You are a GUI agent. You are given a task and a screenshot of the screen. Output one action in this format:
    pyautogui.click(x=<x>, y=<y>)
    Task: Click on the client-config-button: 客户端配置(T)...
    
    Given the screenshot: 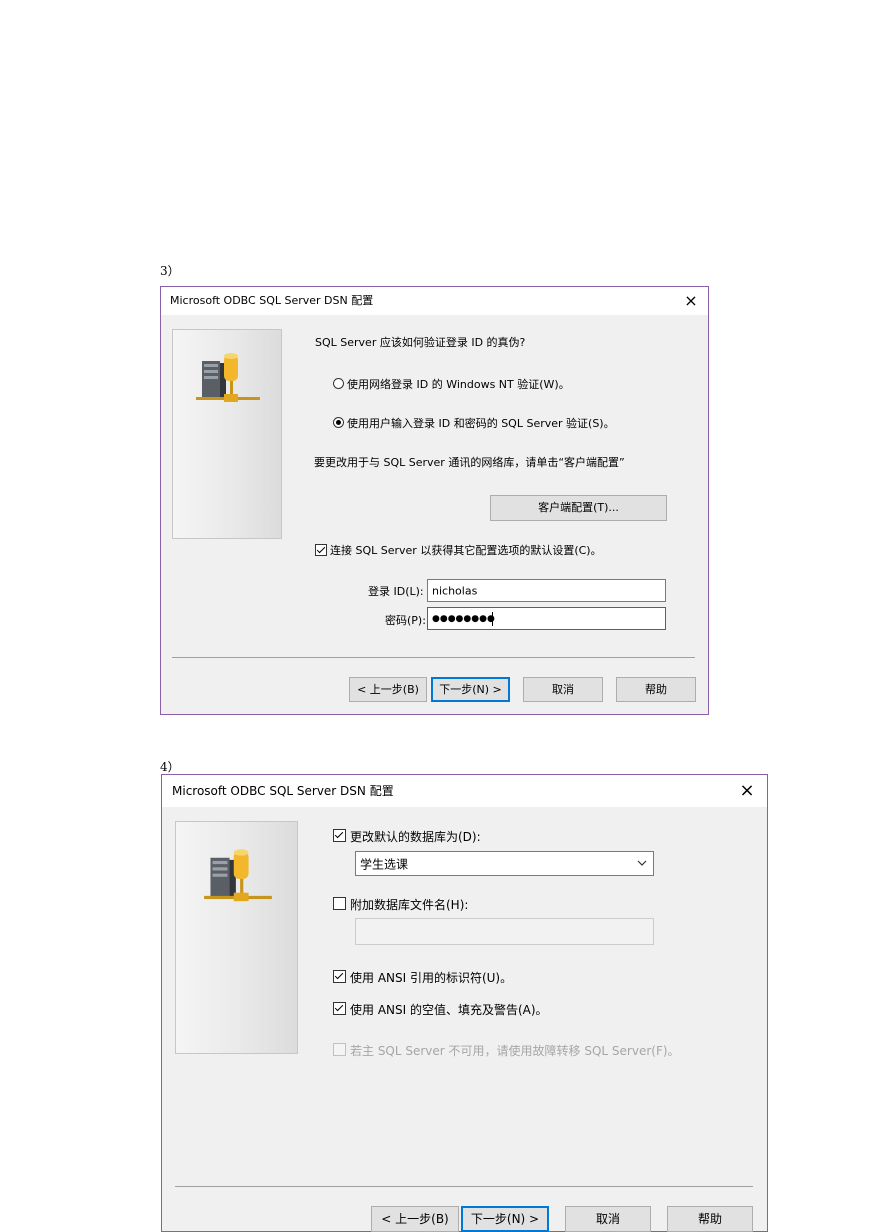 What is the action you would take?
    pyautogui.click(x=578, y=508)
    